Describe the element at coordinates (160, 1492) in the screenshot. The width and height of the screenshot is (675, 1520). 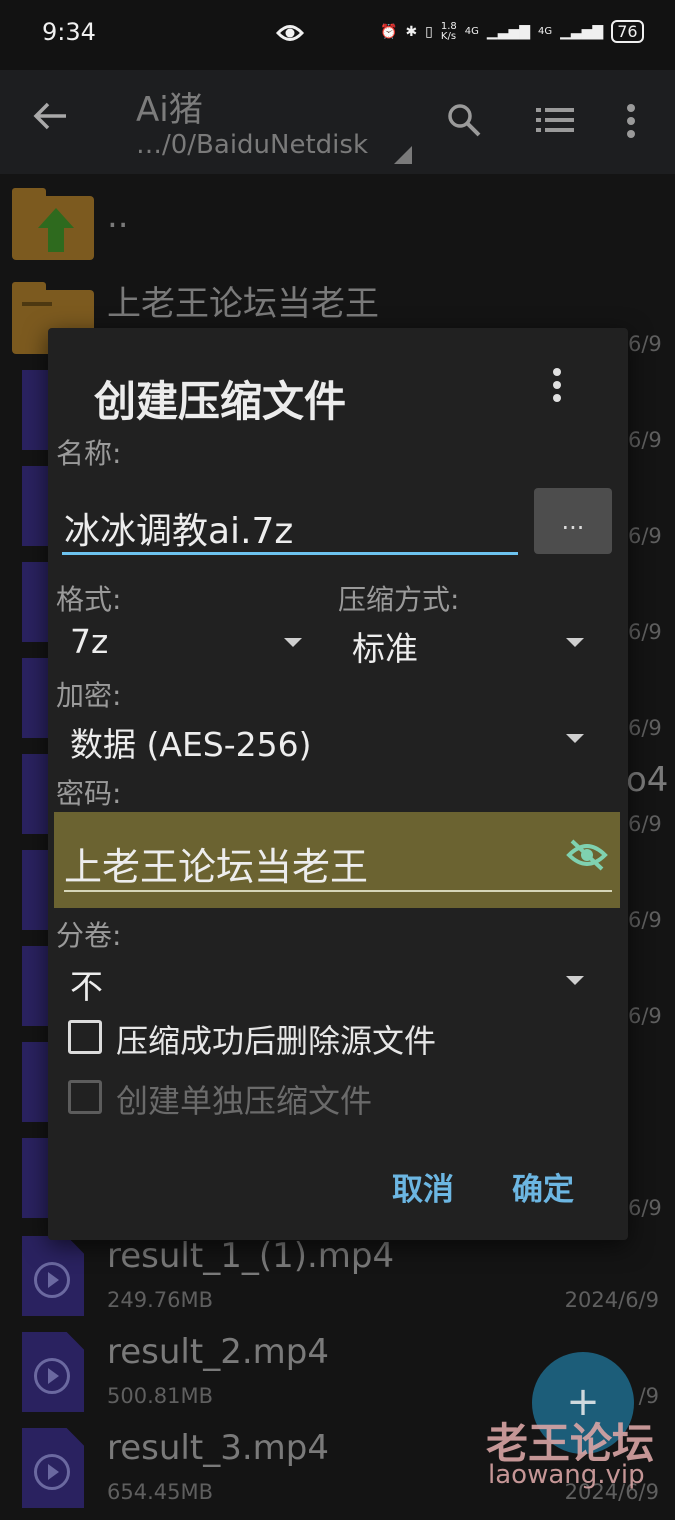
I see `file-size: 654.45MB` at that location.